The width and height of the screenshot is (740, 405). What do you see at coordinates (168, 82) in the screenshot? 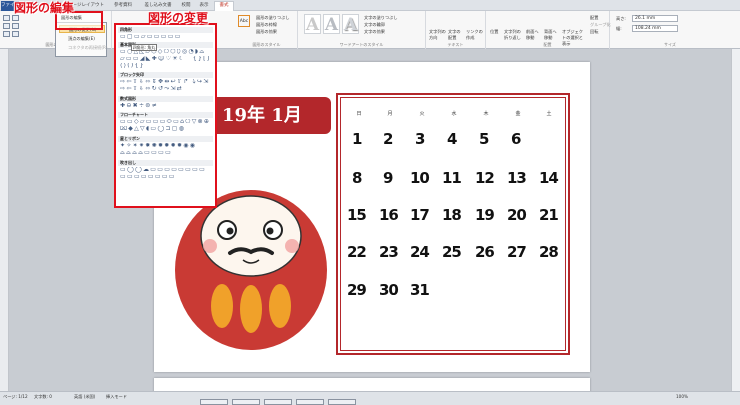
I see `shape-row-arrows-1: ⇨⇦⇧⇩⬄⇕✥⇹↩⇧↱⤵↪⇲` at bounding box center [168, 82].